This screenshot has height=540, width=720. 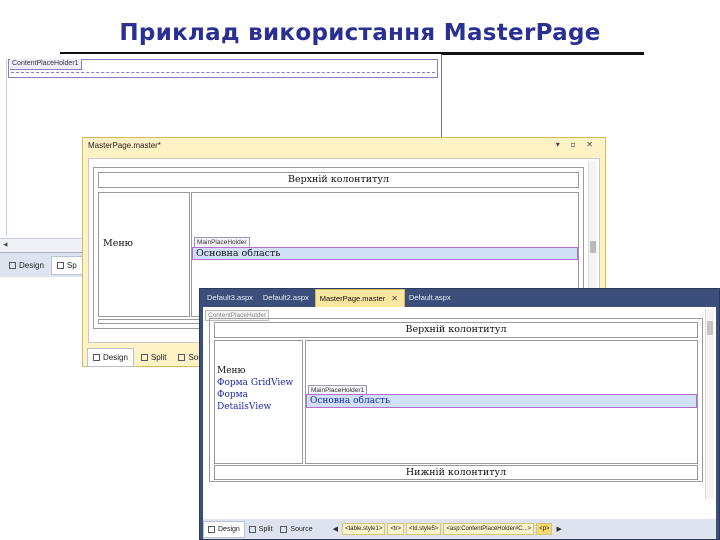 What do you see at coordinates (296, 529) in the screenshot?
I see `tab-source: Source` at bounding box center [296, 529].